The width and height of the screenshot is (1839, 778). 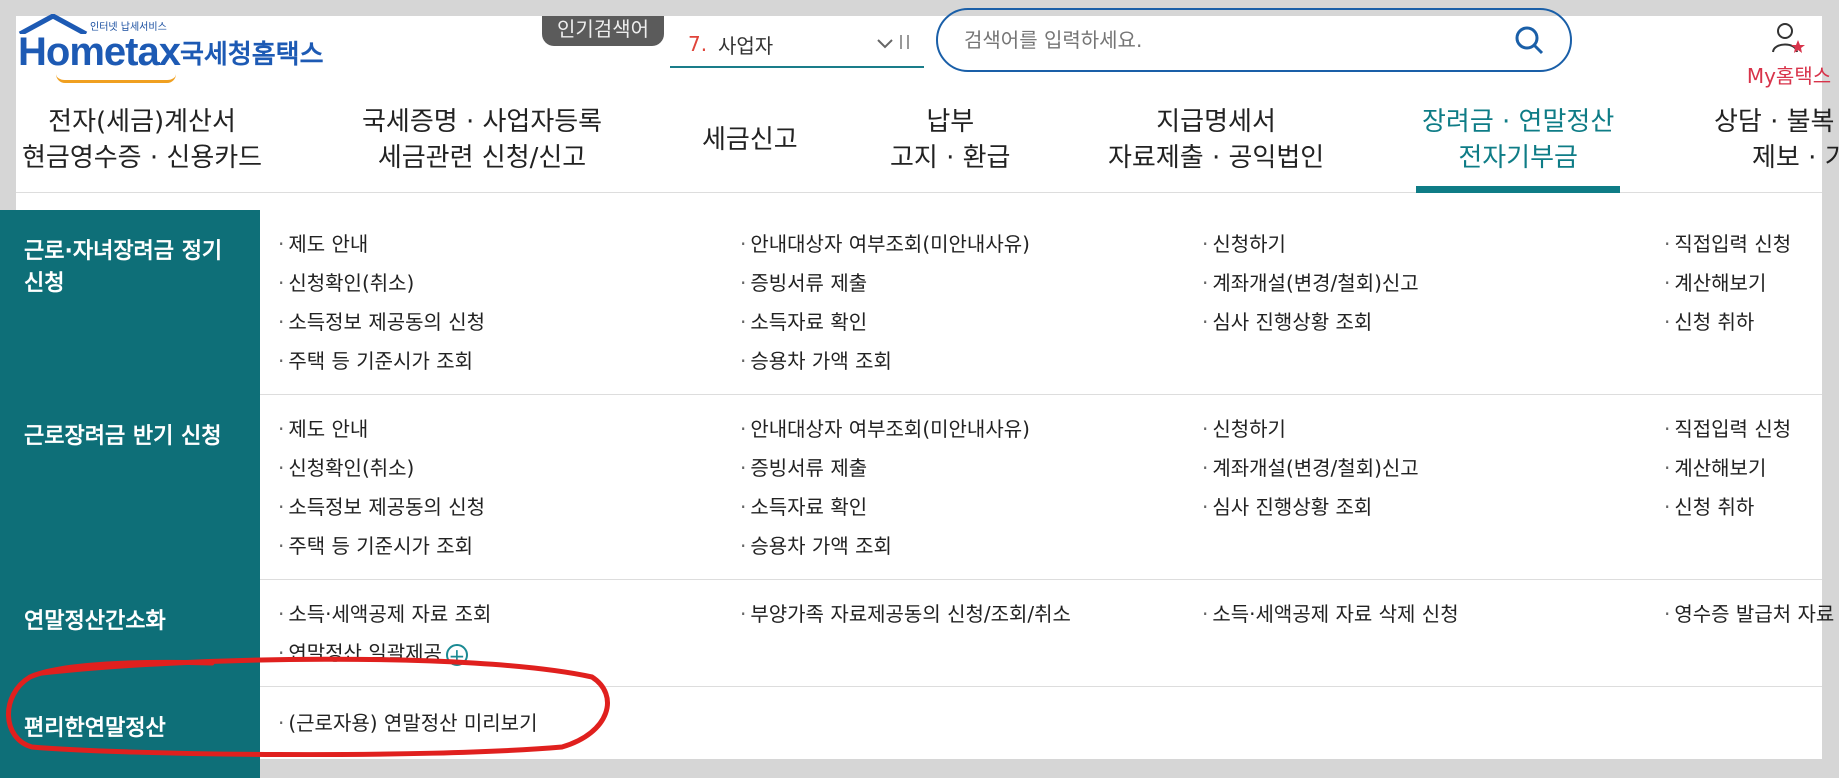 I want to click on menu-category: 근로·자녀장려금 정기 신청, so click(x=130, y=302).